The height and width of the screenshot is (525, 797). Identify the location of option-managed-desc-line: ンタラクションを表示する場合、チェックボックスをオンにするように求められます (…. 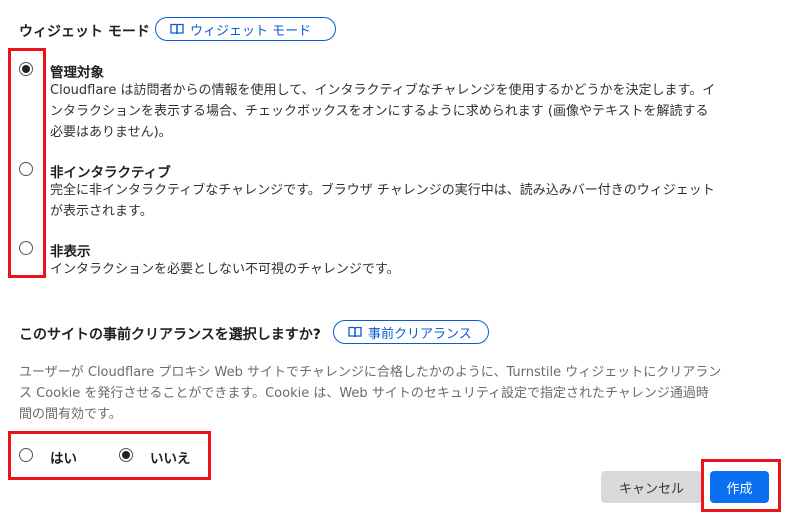
(379, 111).